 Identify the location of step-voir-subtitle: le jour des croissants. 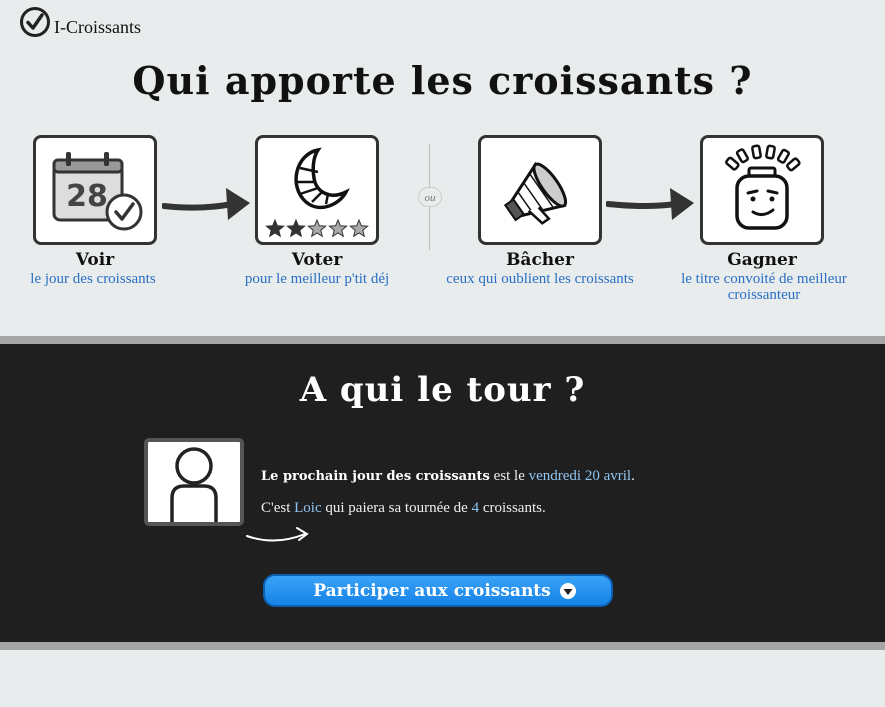
(93, 279).